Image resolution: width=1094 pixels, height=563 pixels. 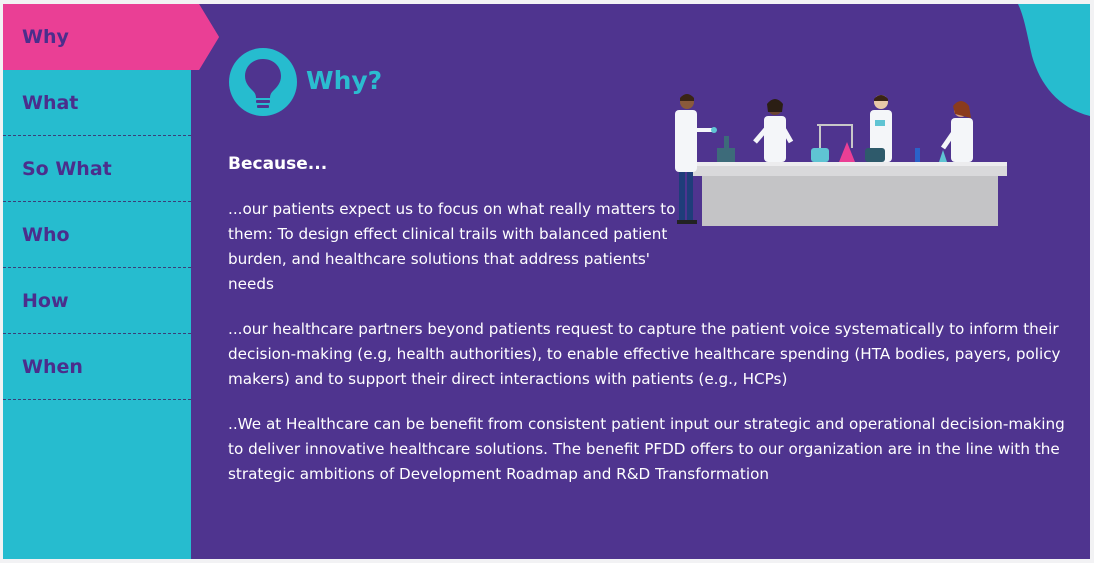 What do you see at coordinates (45, 301) in the screenshot?
I see `nav-label-how: How` at bounding box center [45, 301].